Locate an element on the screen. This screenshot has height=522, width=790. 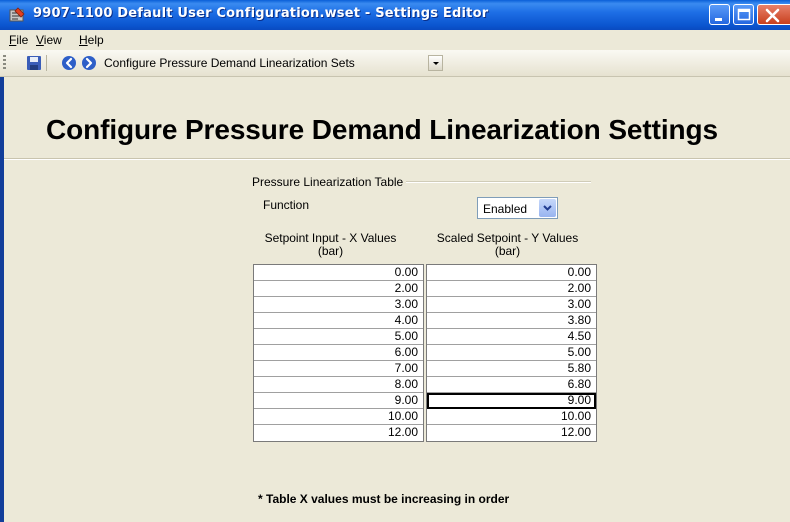
heading-divider is located at coordinates (397, 159).